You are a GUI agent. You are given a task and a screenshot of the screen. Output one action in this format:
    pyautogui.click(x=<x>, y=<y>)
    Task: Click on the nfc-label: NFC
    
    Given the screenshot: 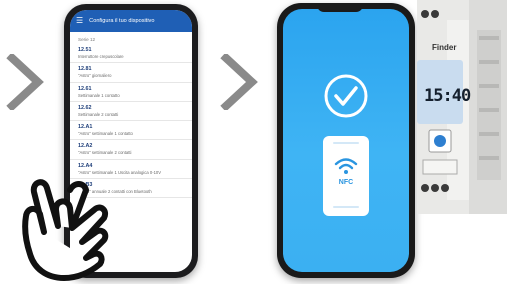 What is the action you would take?
    pyautogui.click(x=346, y=182)
    